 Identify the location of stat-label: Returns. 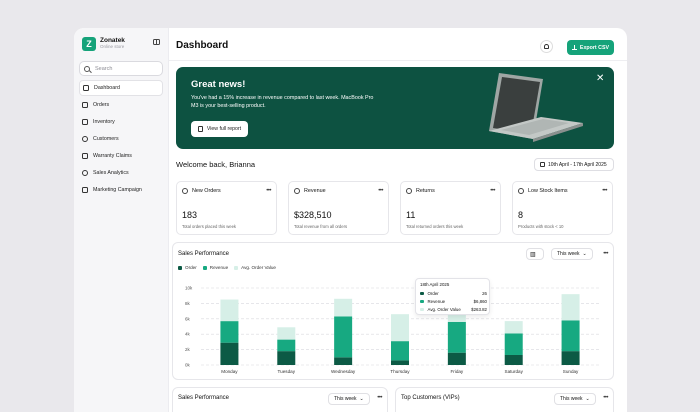
(425, 191).